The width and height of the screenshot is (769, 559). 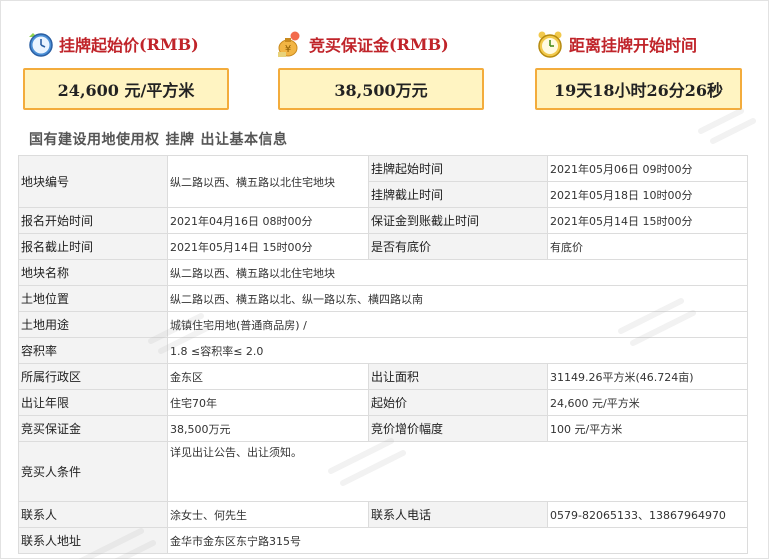 I want to click on table-row: 联系人地址 金华市金东区东宁路315号, so click(x=383, y=540).